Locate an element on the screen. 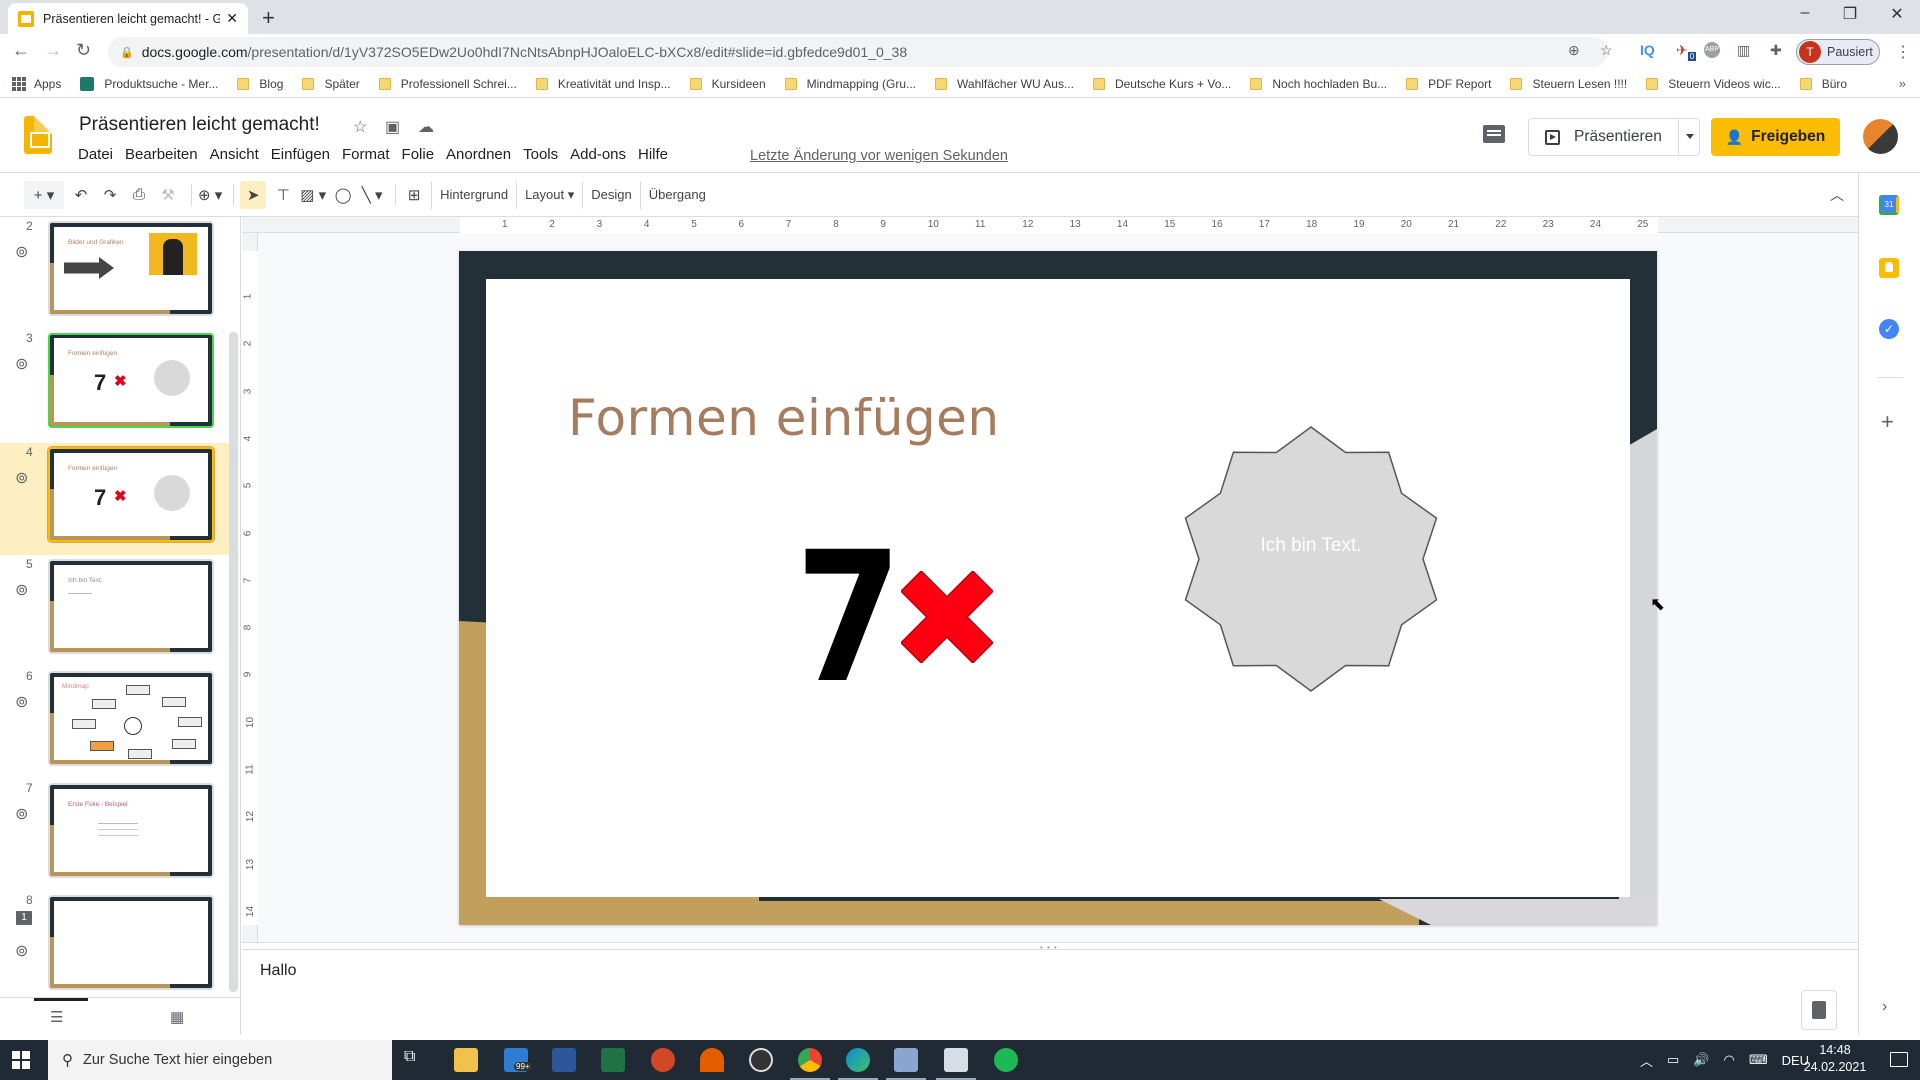  taskbar-search: ⚲ Zur Suche Text hier eingeben is located at coordinates (220, 1060).